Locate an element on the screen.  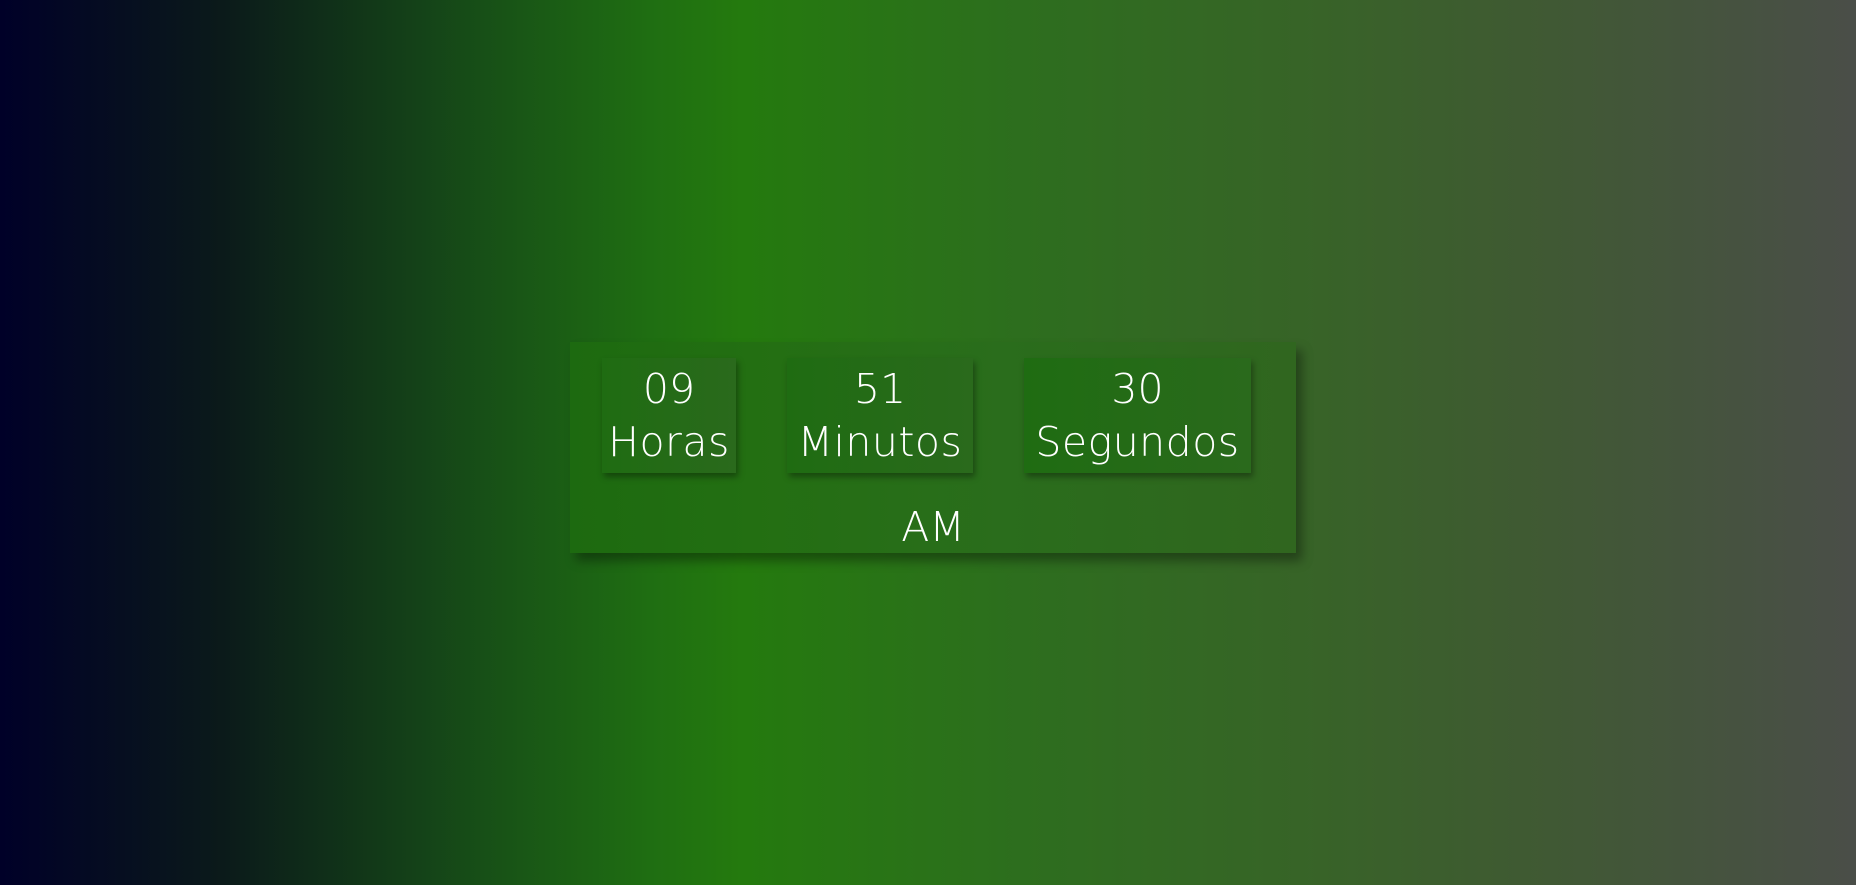
minutes-value: 51 is located at coordinates (880, 388).